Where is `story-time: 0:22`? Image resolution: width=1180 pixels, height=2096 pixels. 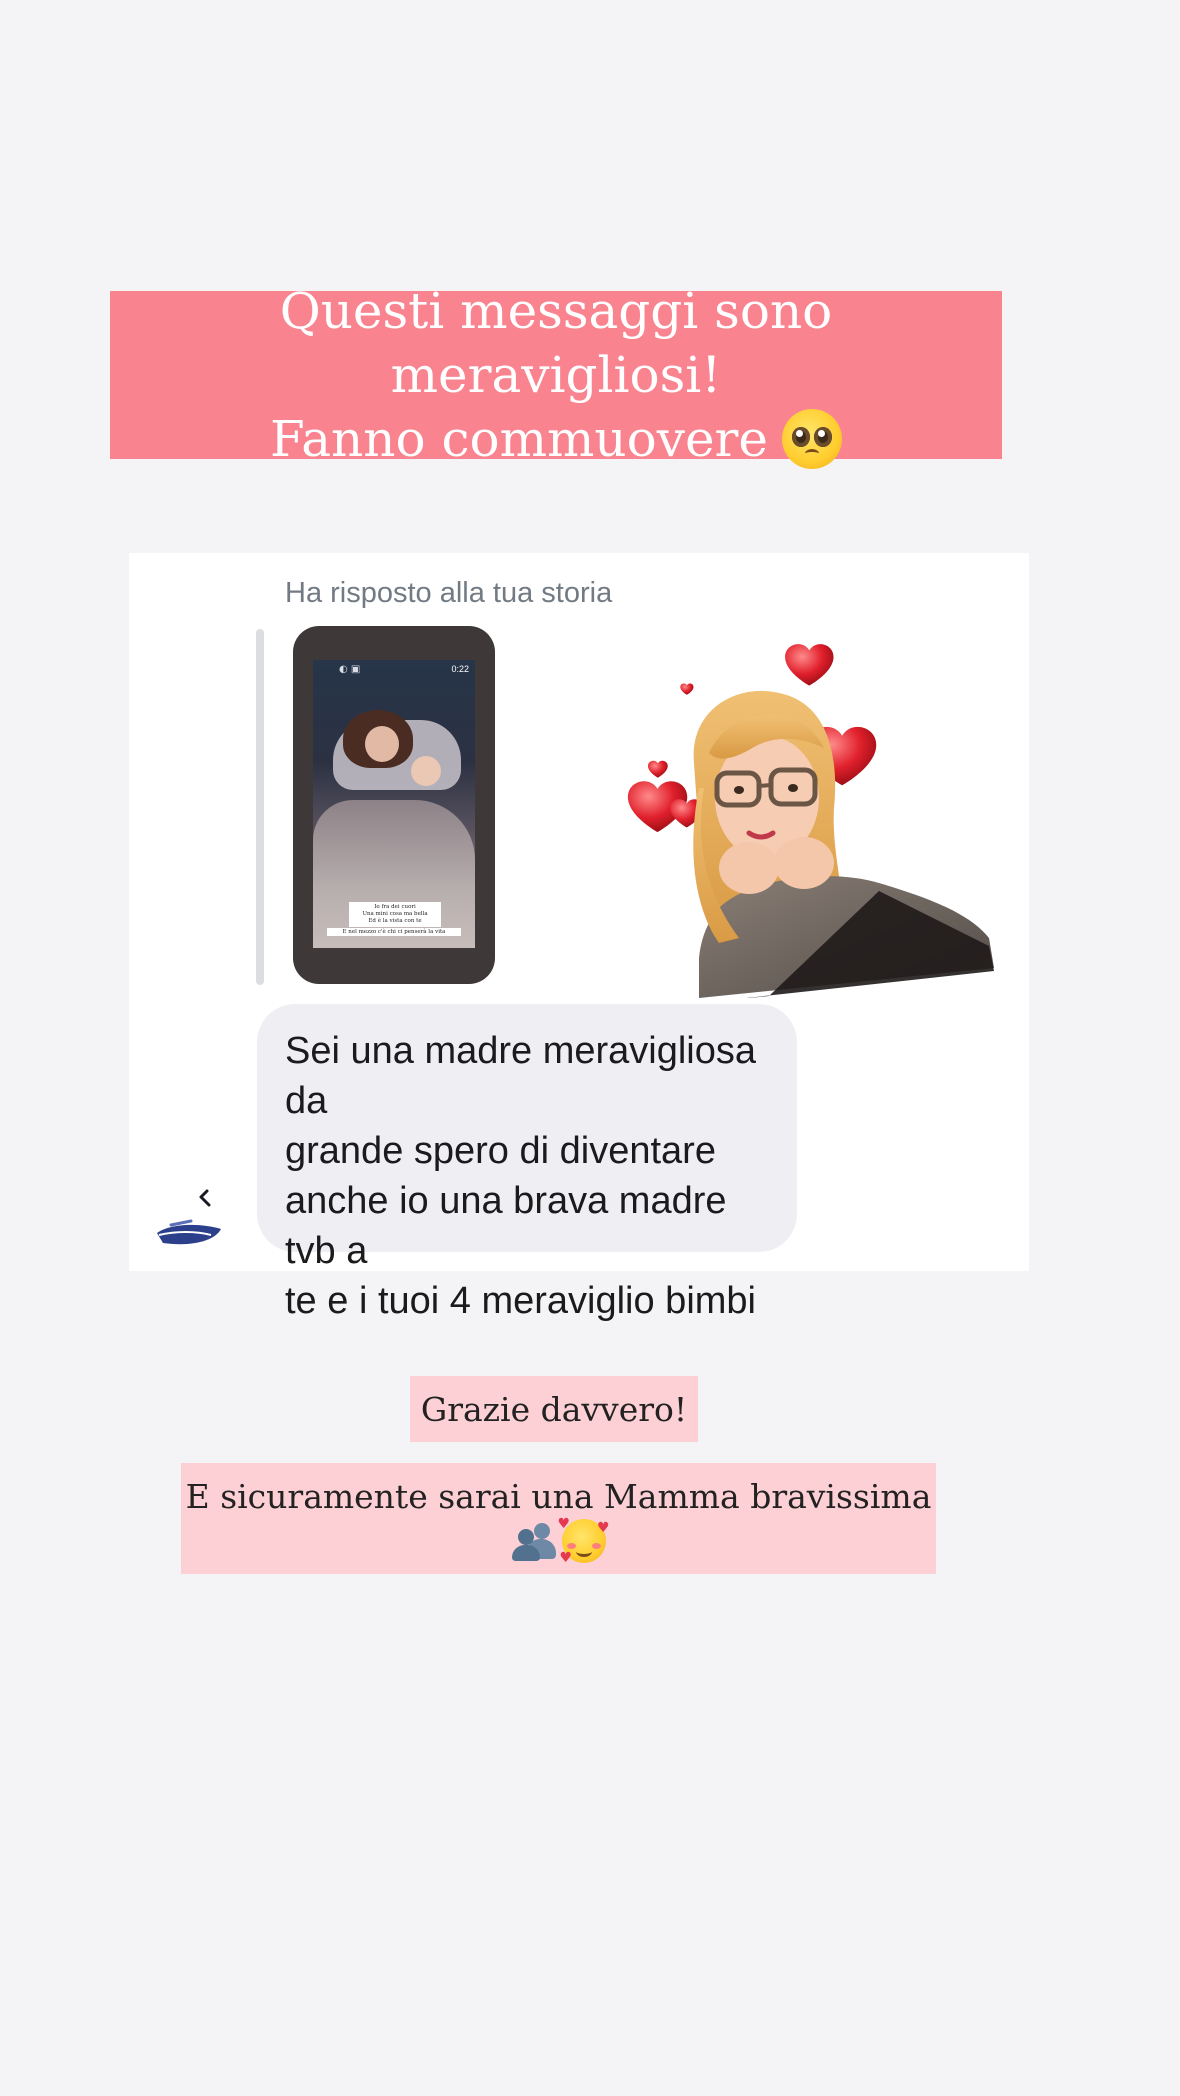
story-time: 0:22 is located at coordinates (460, 669).